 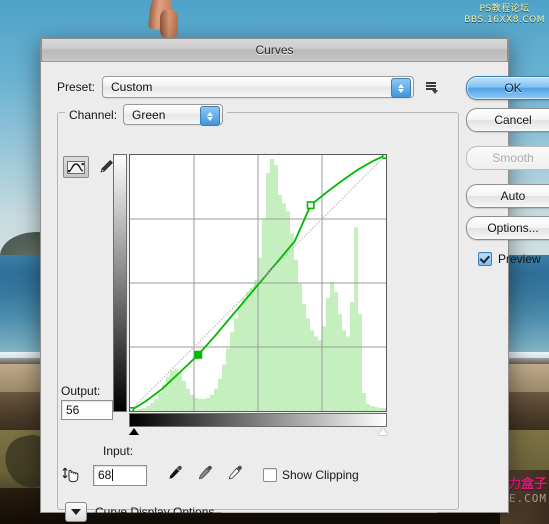 What do you see at coordinates (383, 431) in the screenshot?
I see `white-point-slider` at bounding box center [383, 431].